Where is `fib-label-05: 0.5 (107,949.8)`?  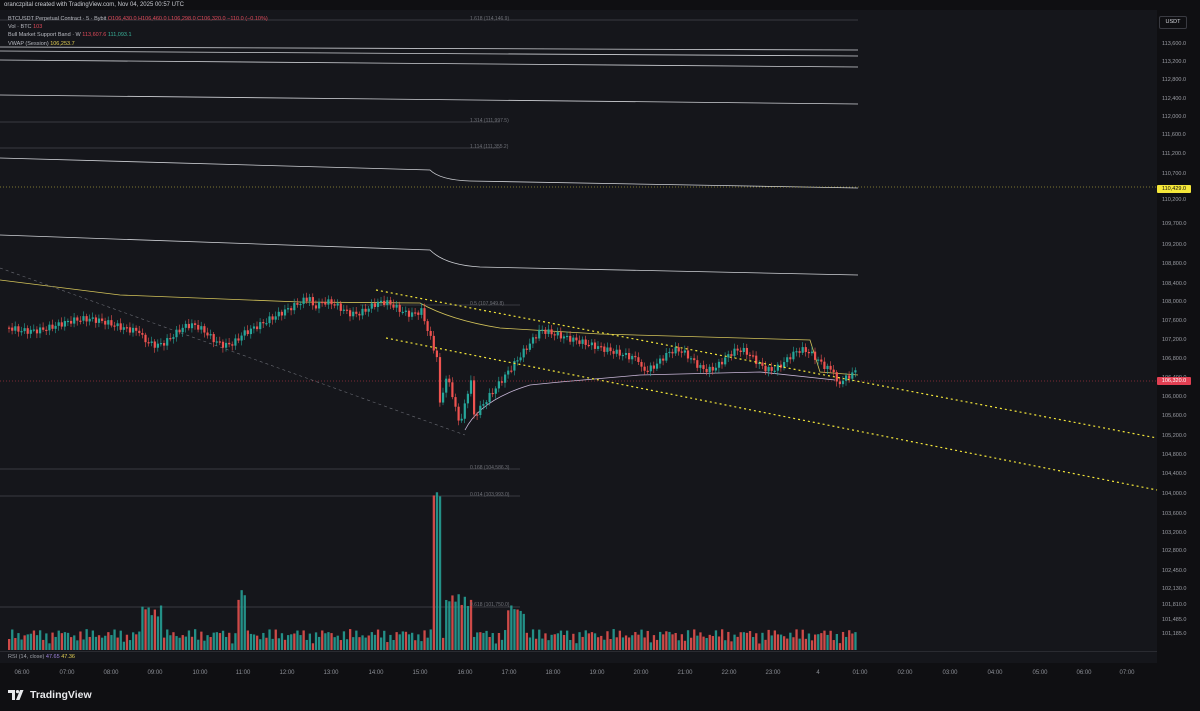 fib-label-05: 0.5 (107,949.8) is located at coordinates (487, 304).